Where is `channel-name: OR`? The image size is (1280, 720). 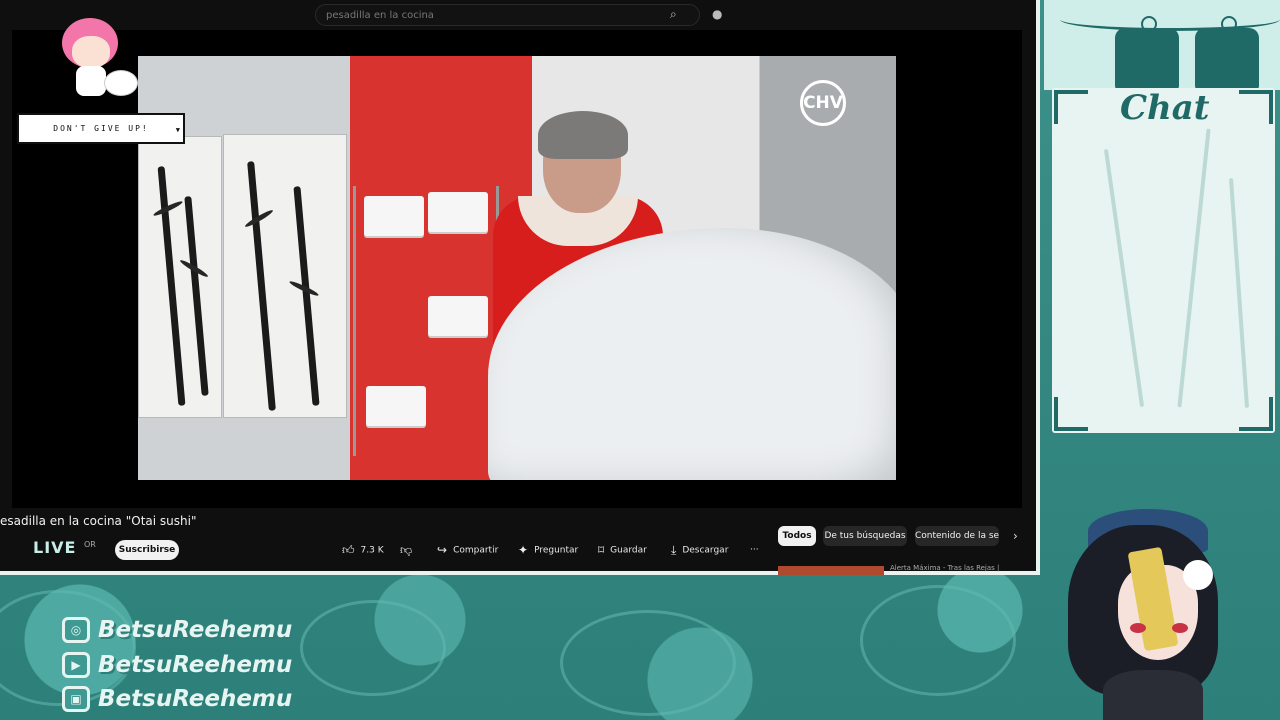
channel-name: OR is located at coordinates (90, 544).